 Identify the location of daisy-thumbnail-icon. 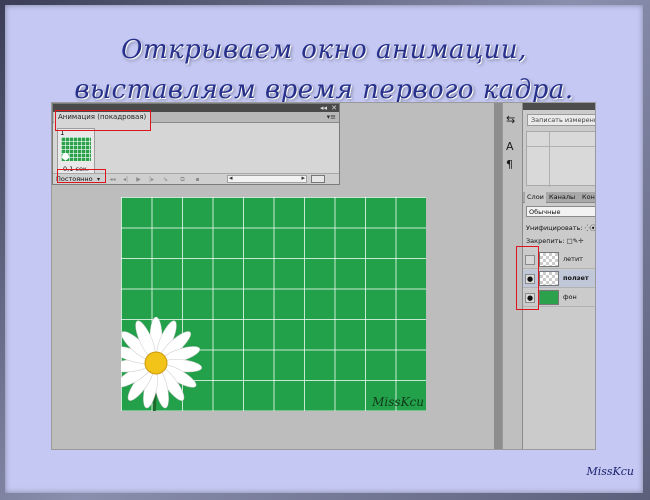
(65, 156).